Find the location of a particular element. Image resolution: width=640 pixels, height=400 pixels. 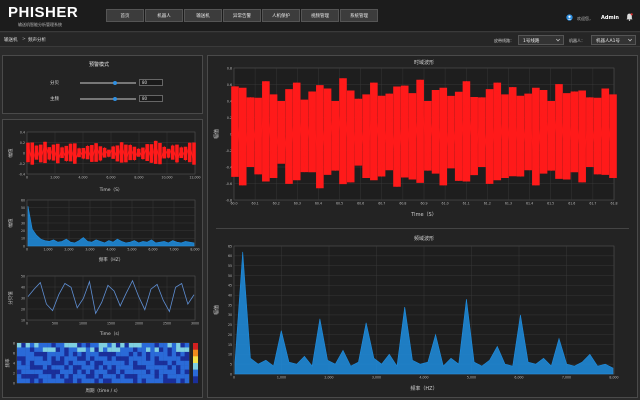

colorbar-segment is located at coordinates (195, 380).